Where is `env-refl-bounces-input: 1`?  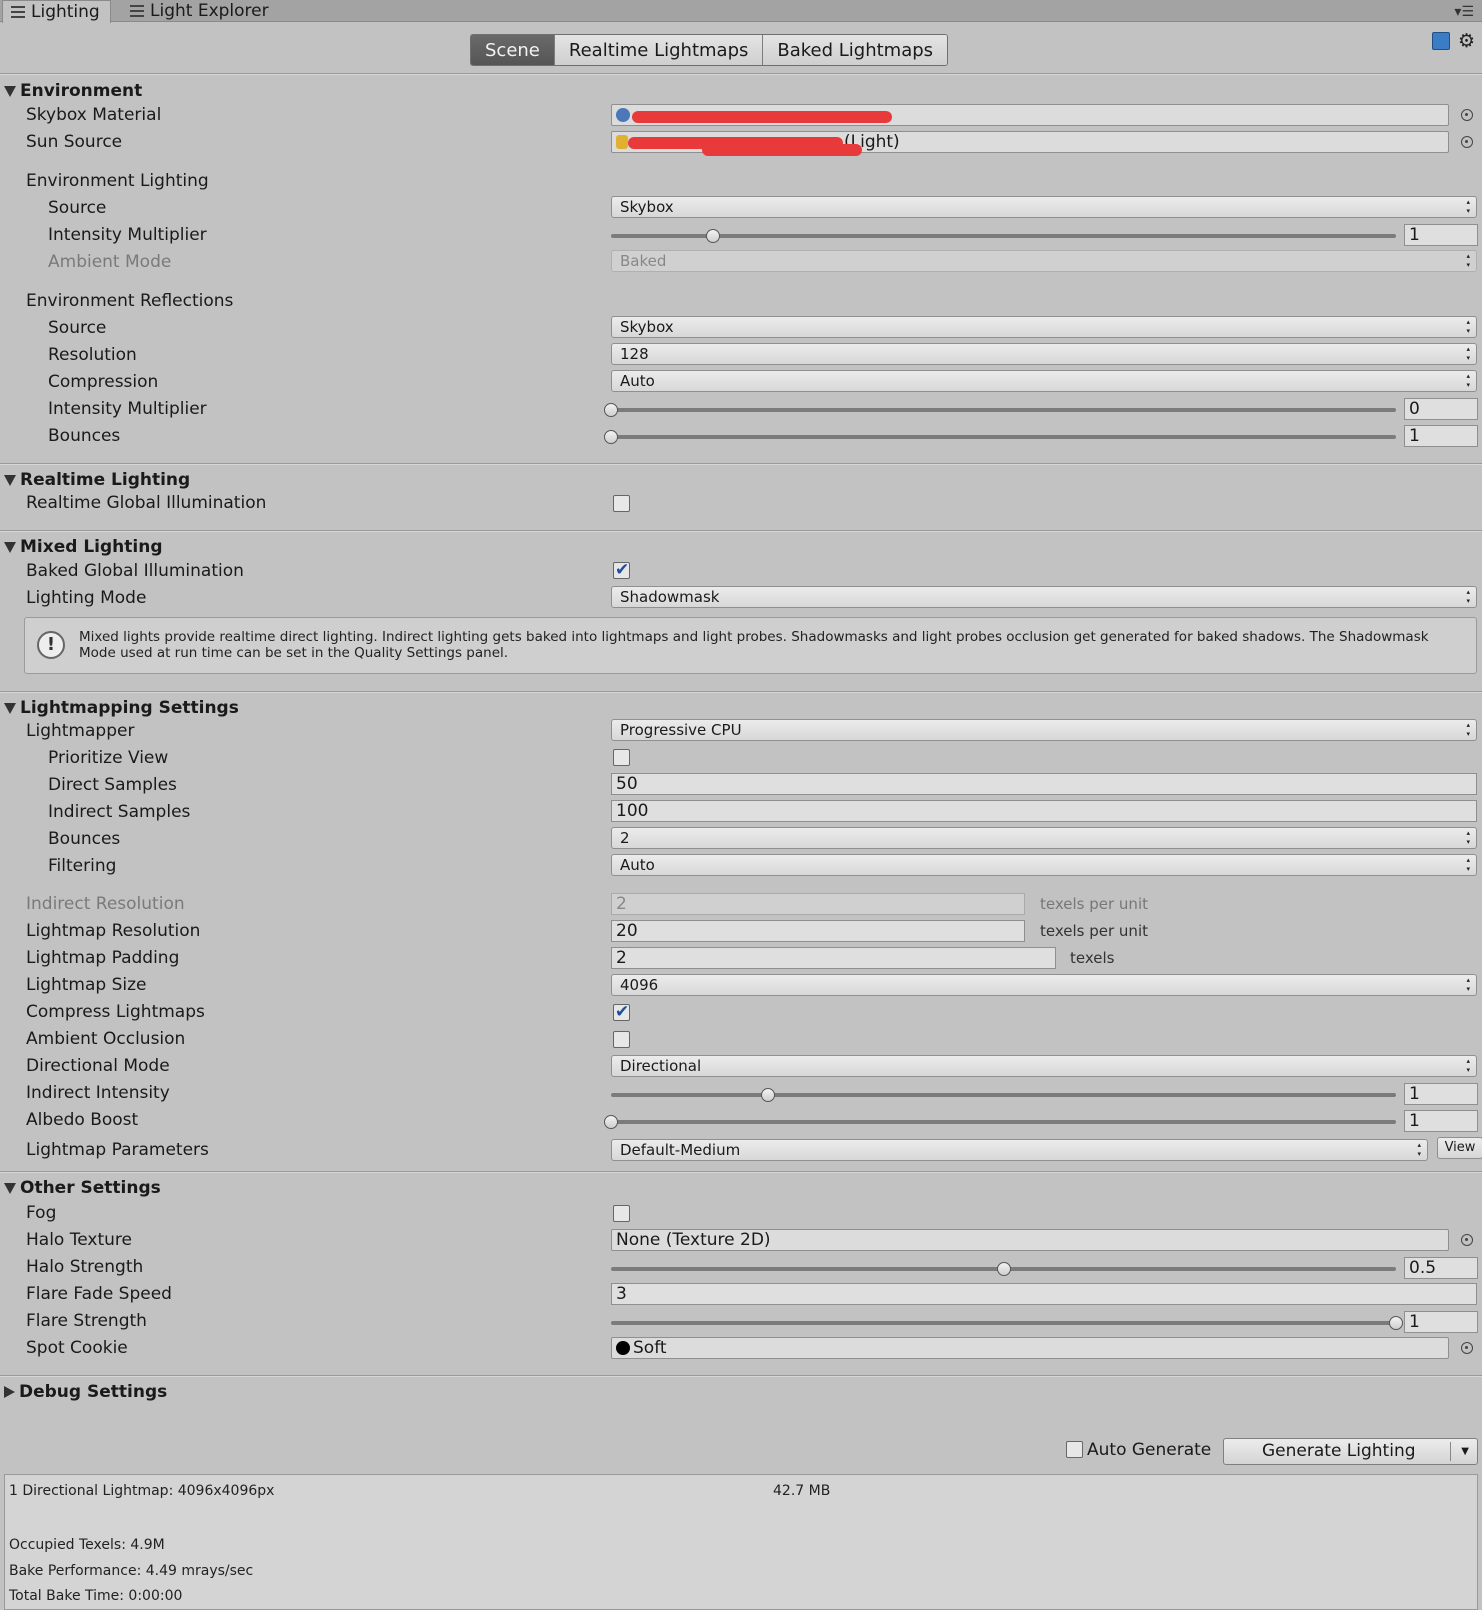 env-refl-bounces-input: 1 is located at coordinates (1441, 436).